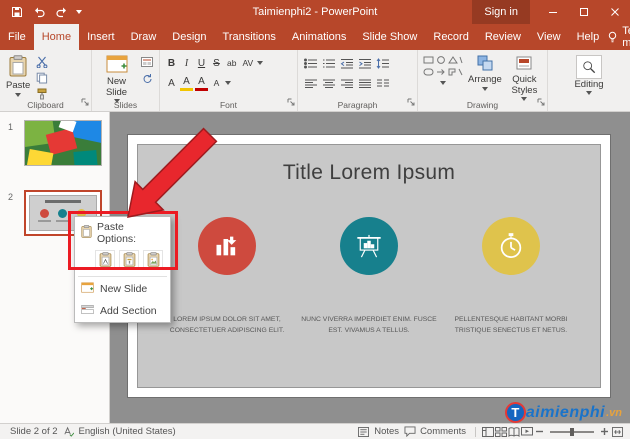 This screenshot has height=439, width=630. What do you see at coordinates (588, 37) in the screenshot?
I see `tab-help: Help` at bounding box center [588, 37].